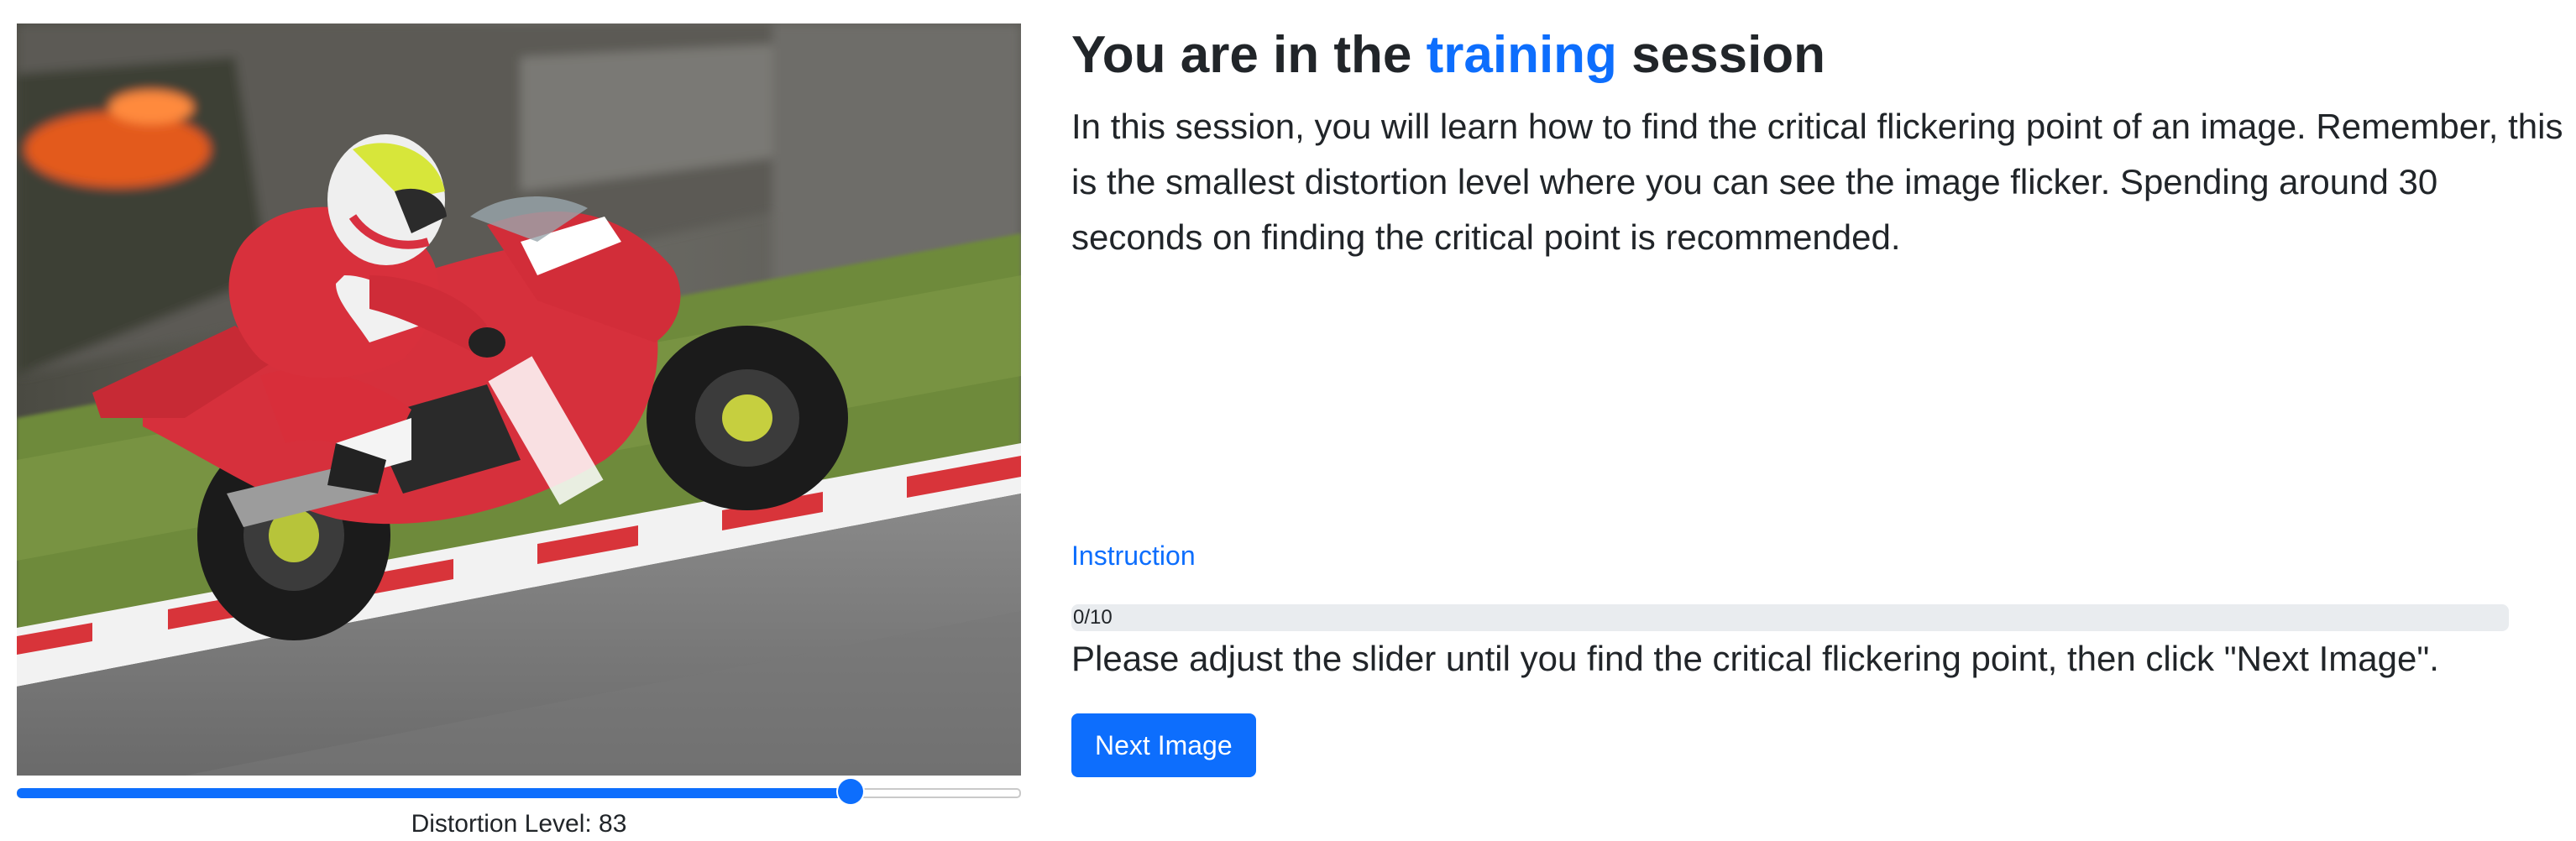 The width and height of the screenshot is (2576, 841). Describe the element at coordinates (1790, 617) in the screenshot. I see `progress-bar: 0/10` at that location.